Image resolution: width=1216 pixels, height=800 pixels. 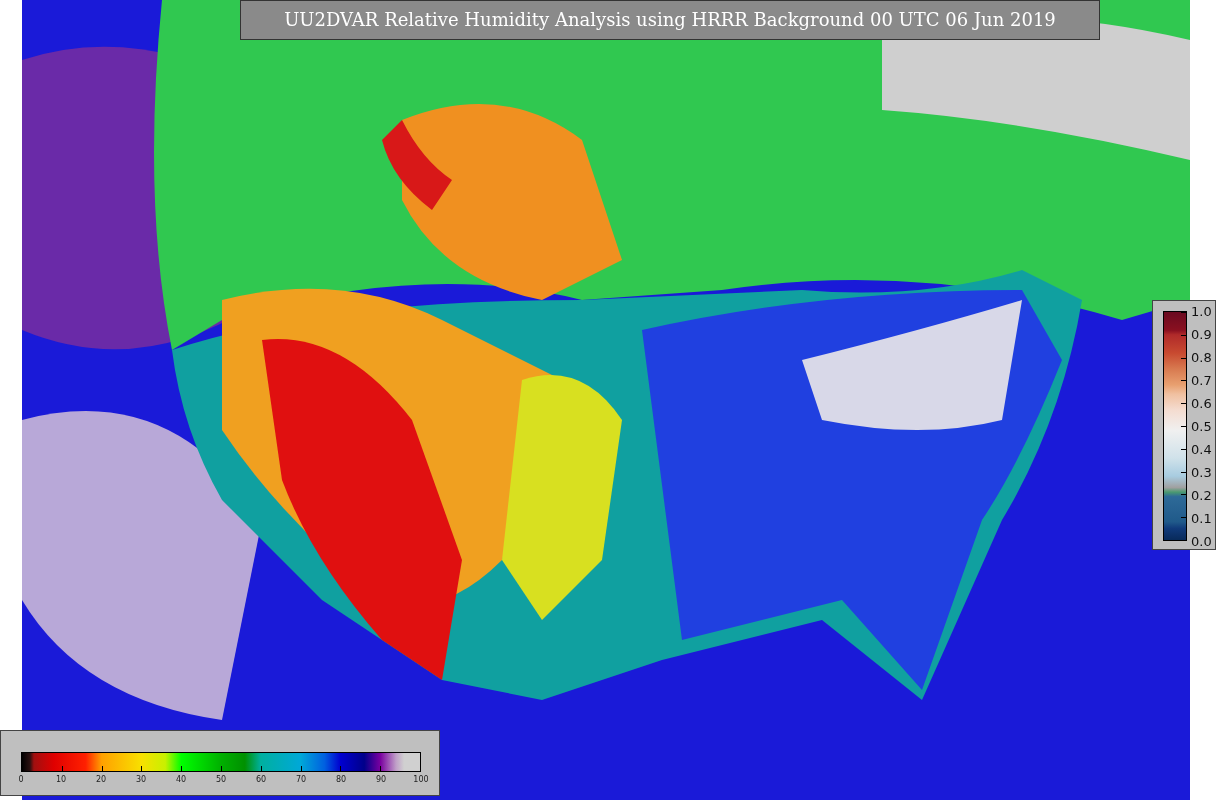 What do you see at coordinates (1201, 311) in the screenshot?
I see `tick-label: 1.0` at bounding box center [1201, 311].